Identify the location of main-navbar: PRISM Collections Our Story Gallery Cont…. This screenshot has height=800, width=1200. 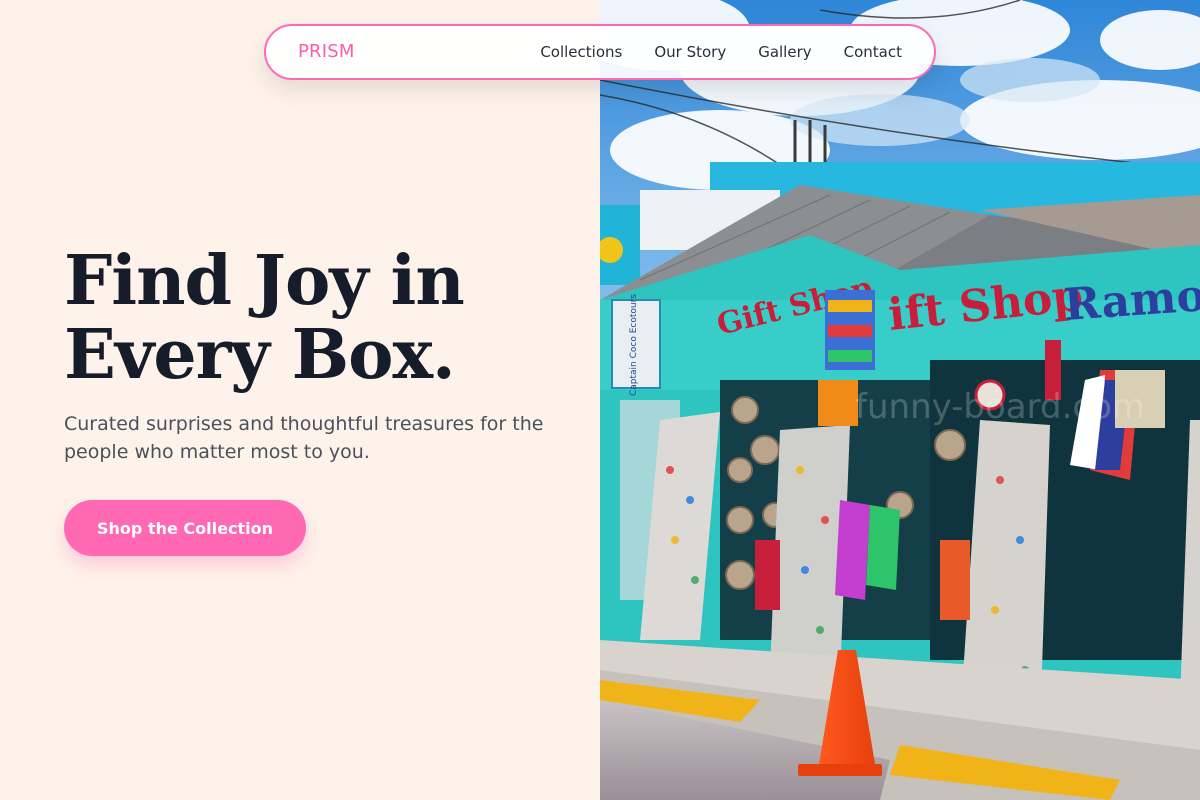
(600, 52).